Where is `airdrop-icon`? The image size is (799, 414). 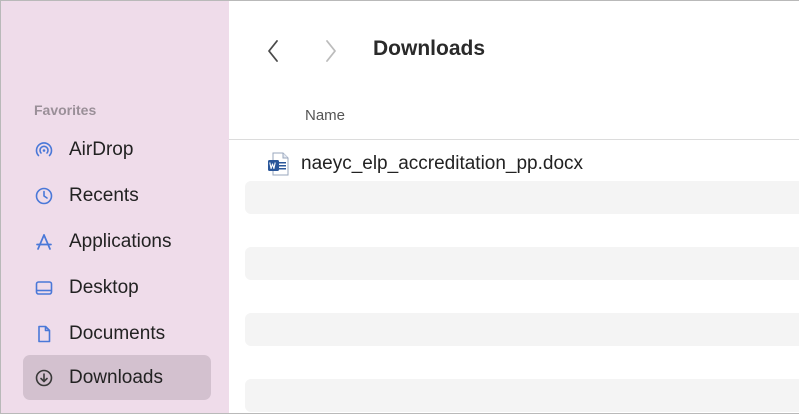 airdrop-icon is located at coordinates (44, 150).